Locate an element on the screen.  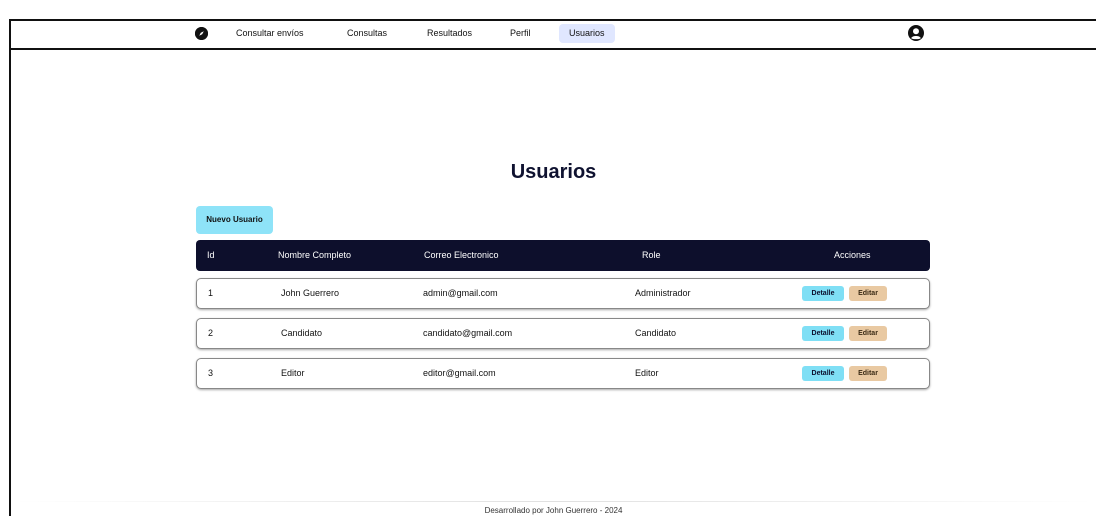
row-id: 1 is located at coordinates (211, 293).